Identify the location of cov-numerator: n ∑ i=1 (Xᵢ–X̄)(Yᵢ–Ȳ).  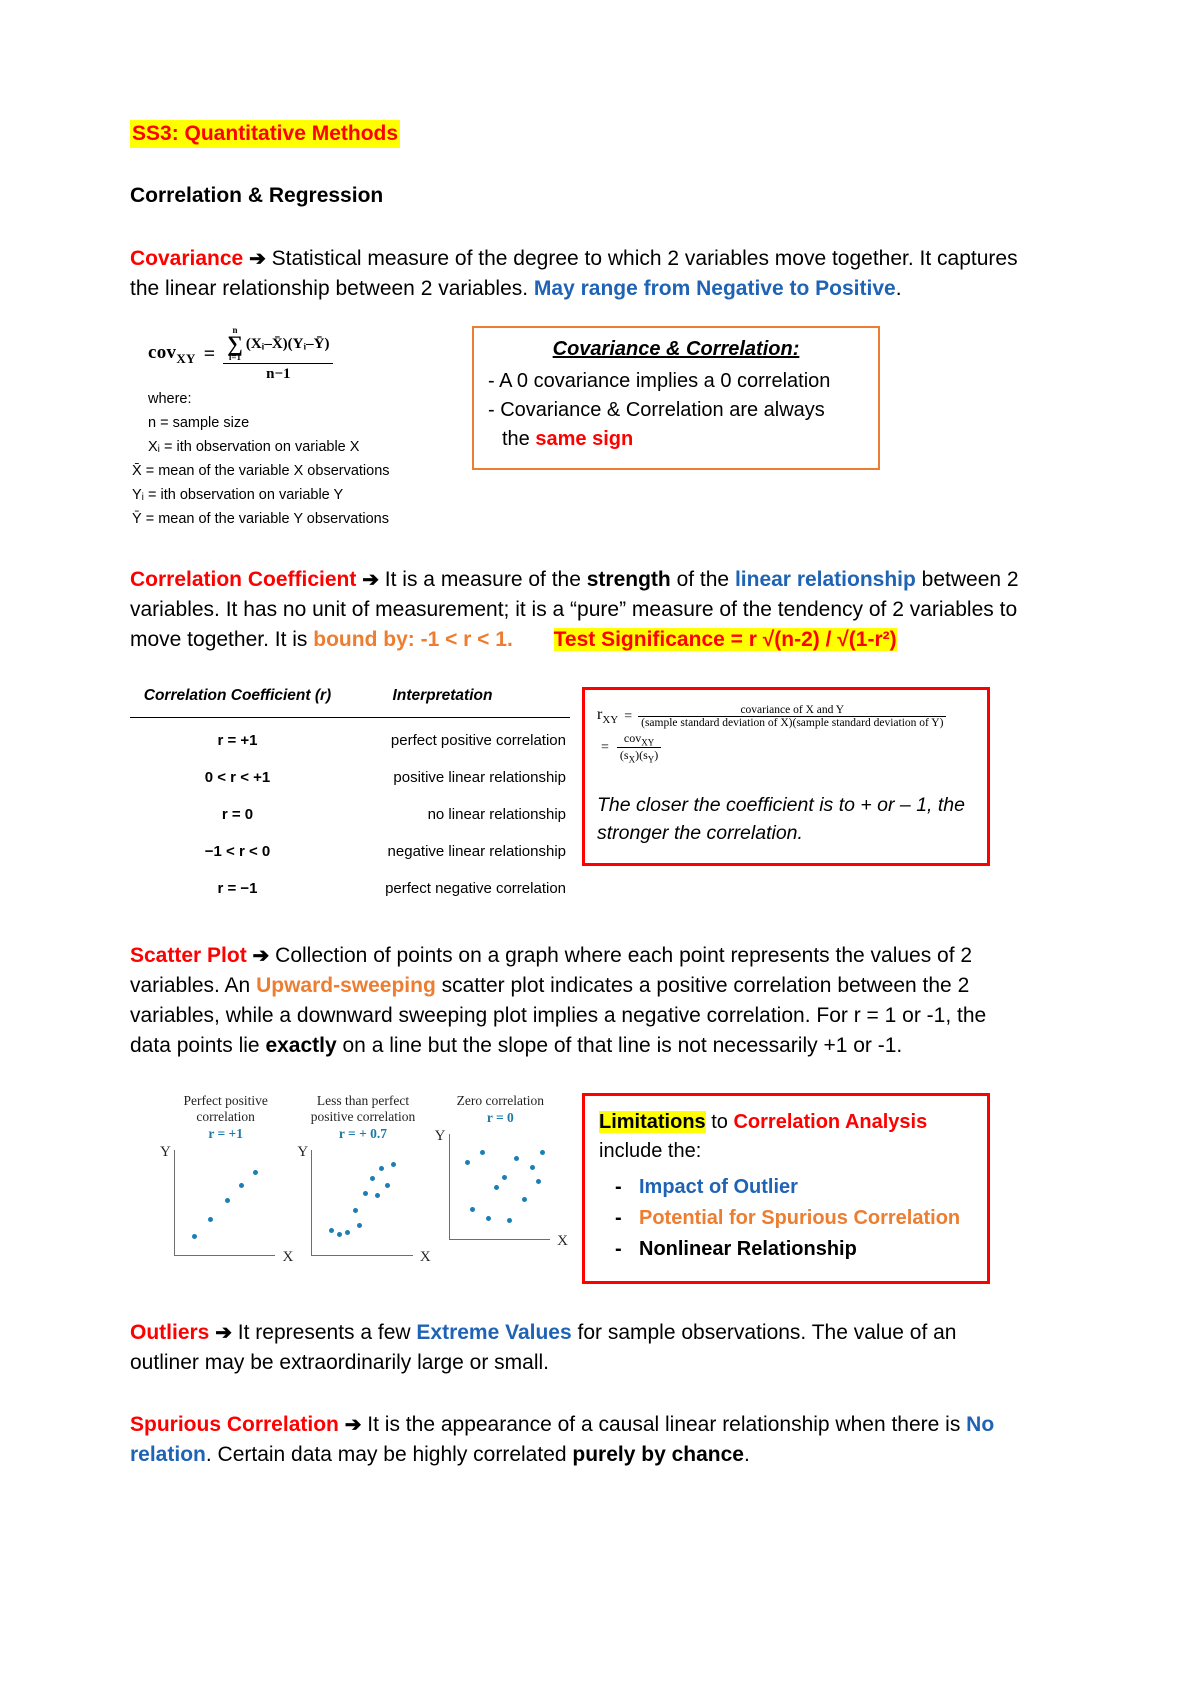
(278, 344).